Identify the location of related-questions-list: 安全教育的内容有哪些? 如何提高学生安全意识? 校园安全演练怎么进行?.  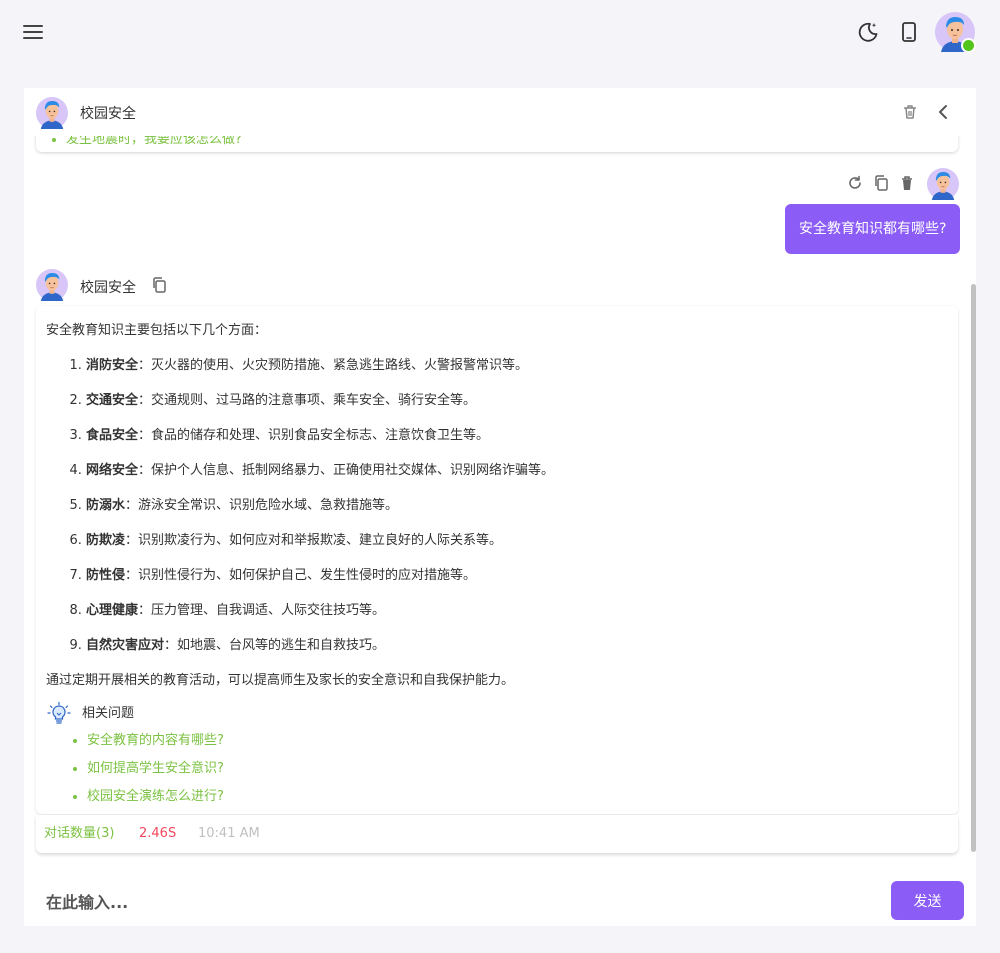
(497, 769).